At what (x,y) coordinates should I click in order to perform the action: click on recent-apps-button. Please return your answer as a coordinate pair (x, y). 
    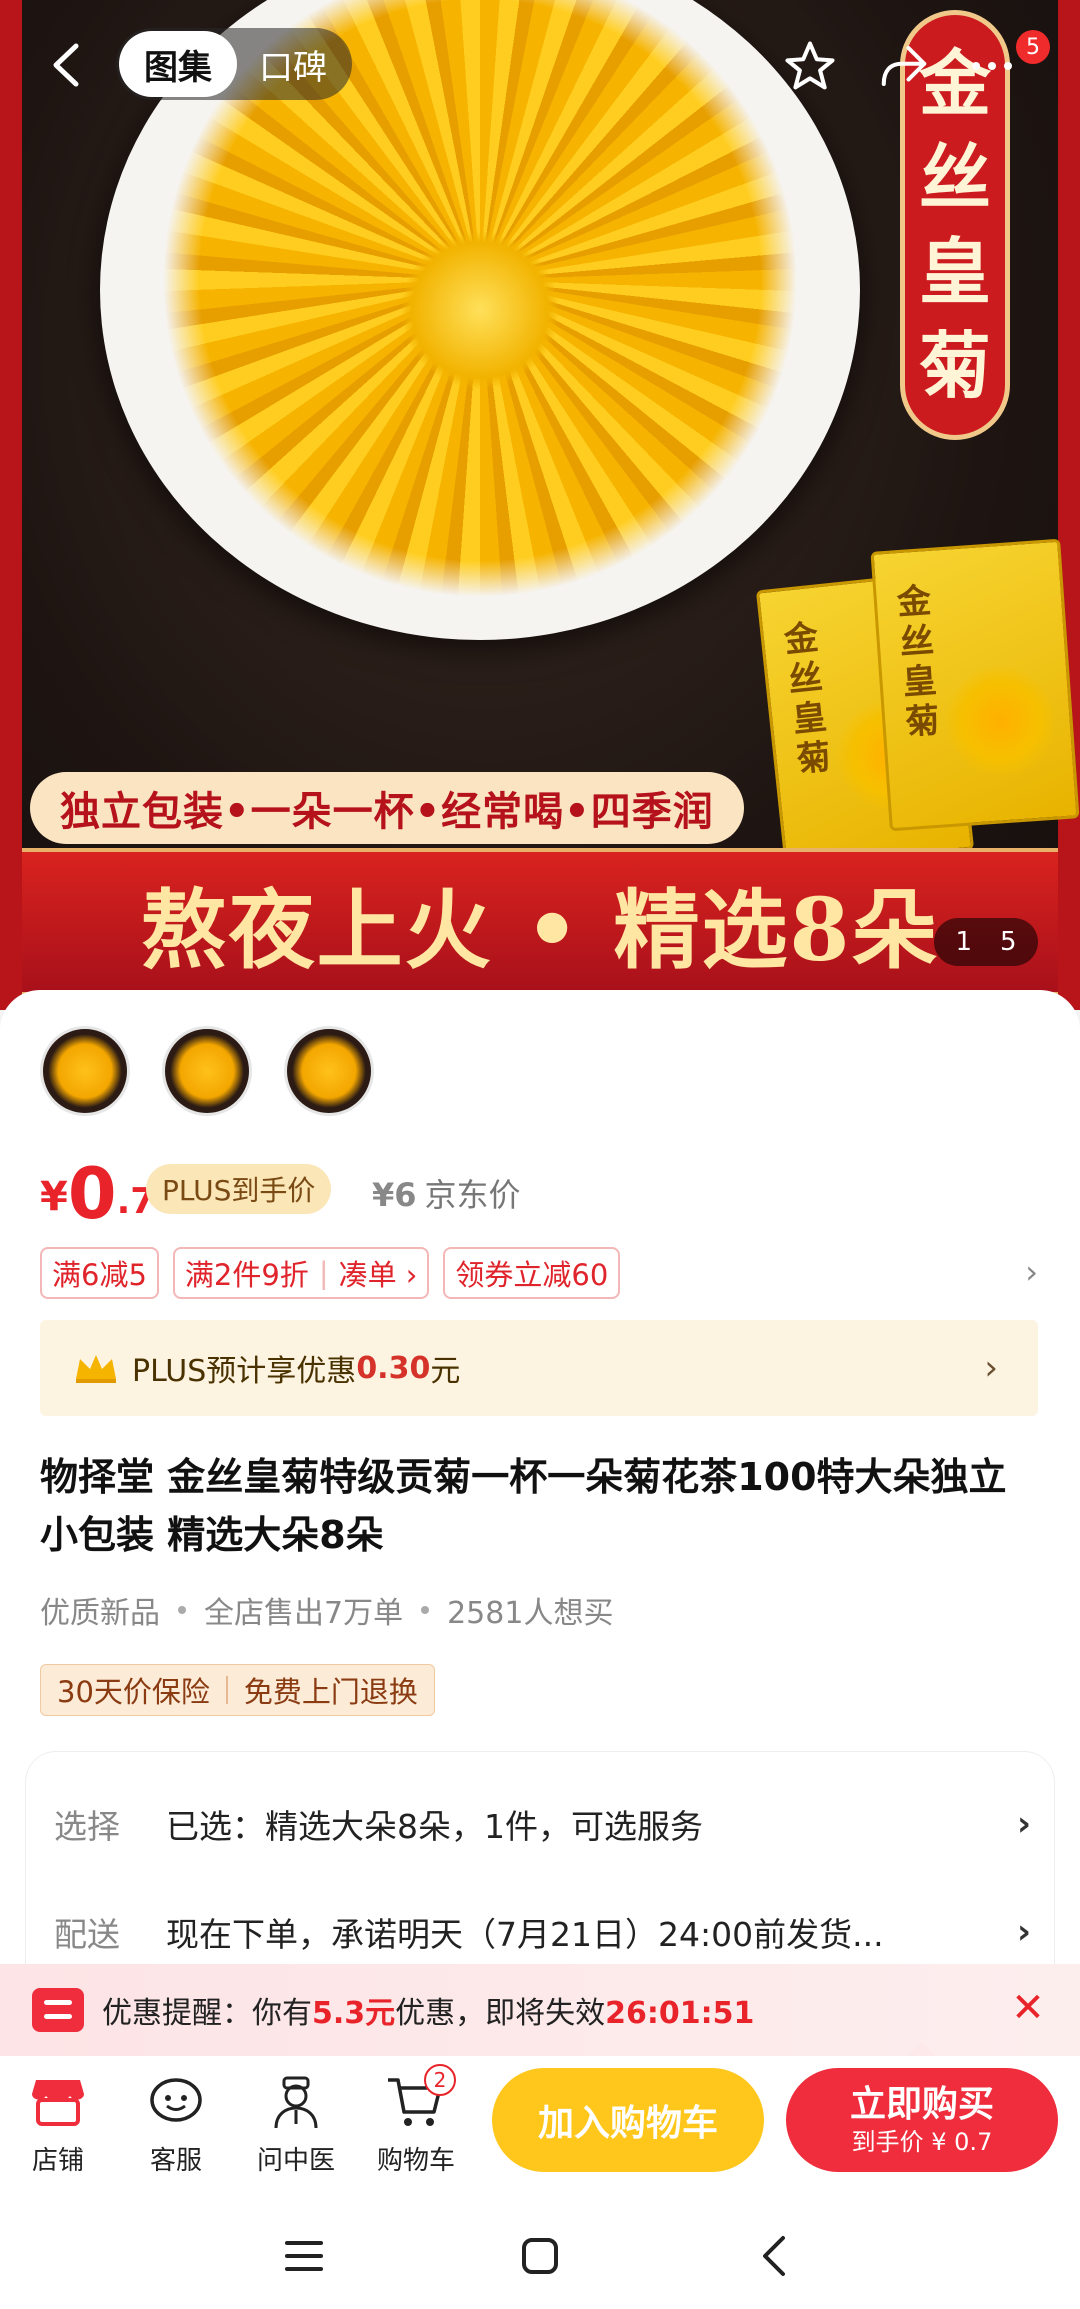
    Looking at the image, I should click on (304, 2256).